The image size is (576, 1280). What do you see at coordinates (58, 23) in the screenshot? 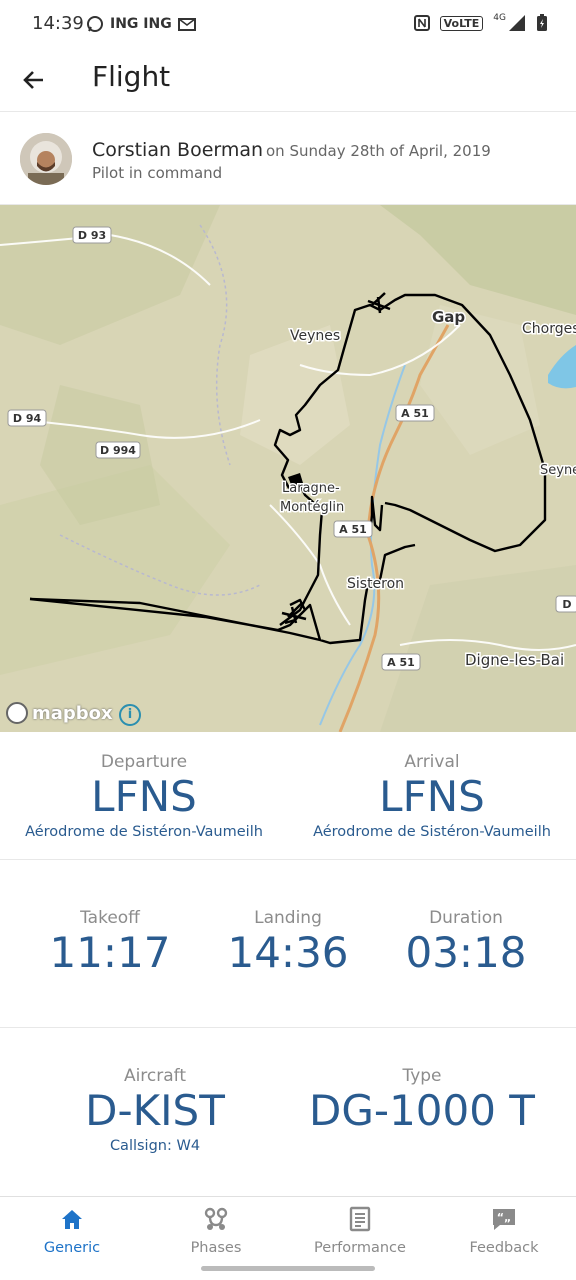
I see `status-time: 14:39` at bounding box center [58, 23].